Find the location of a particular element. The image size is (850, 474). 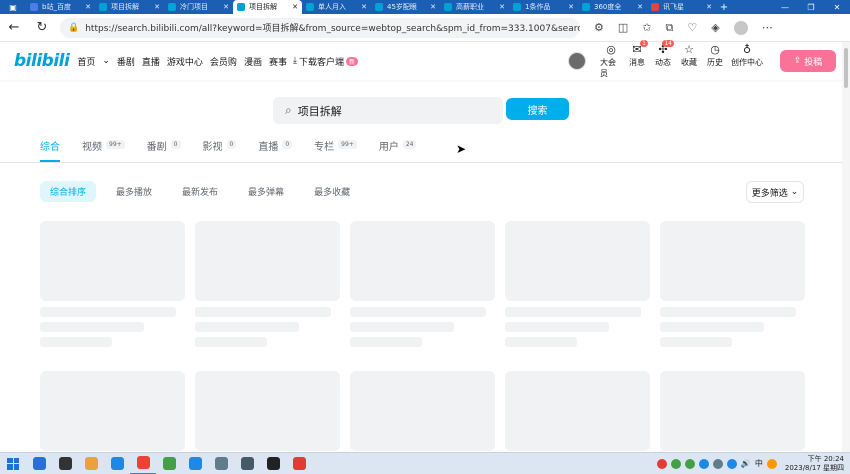

extensions-icon: ⚙ is located at coordinates (599, 27).